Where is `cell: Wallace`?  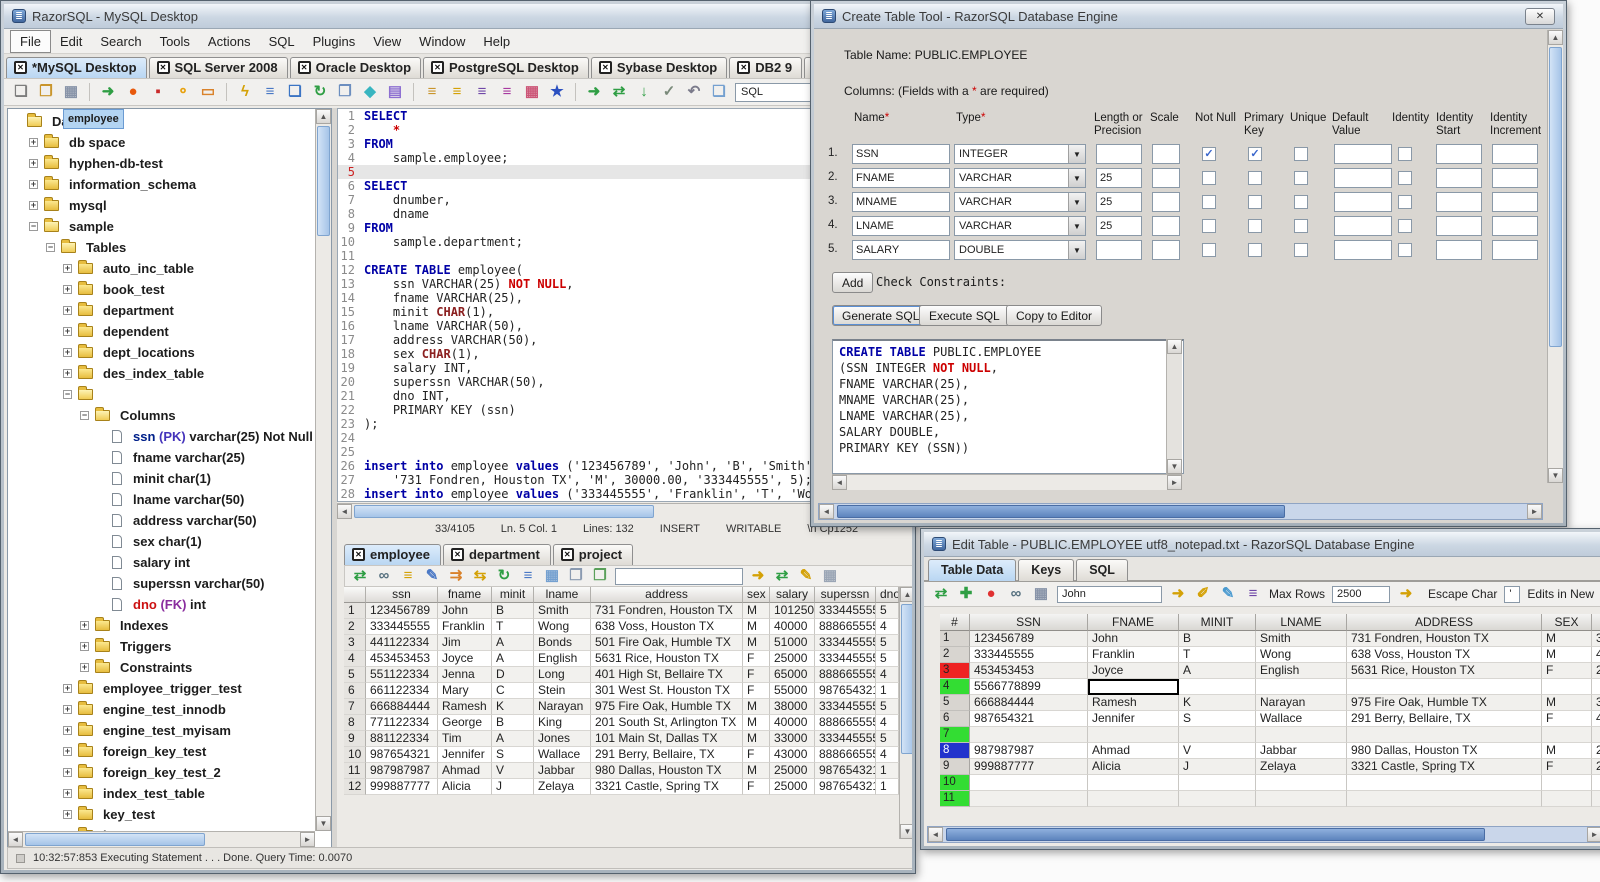 cell: Wallace is located at coordinates (562, 755).